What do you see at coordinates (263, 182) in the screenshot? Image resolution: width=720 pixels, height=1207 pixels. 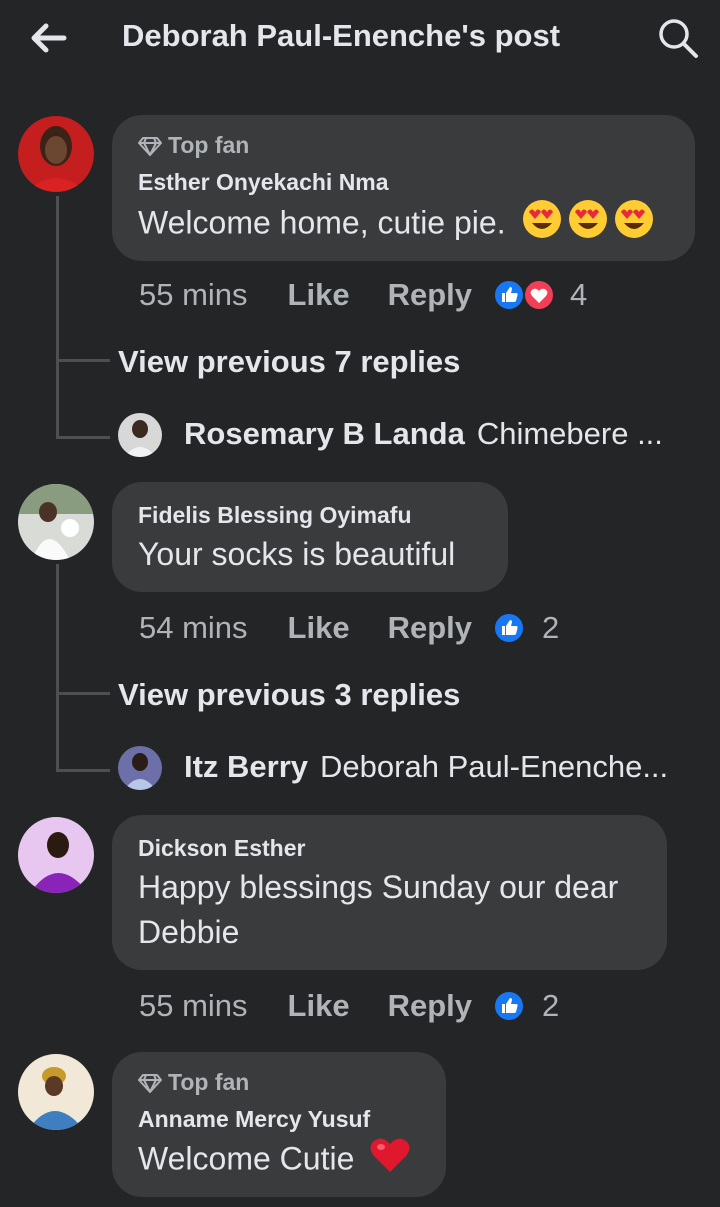 I see `comment-author: Esther Onyekachi Nma` at bounding box center [263, 182].